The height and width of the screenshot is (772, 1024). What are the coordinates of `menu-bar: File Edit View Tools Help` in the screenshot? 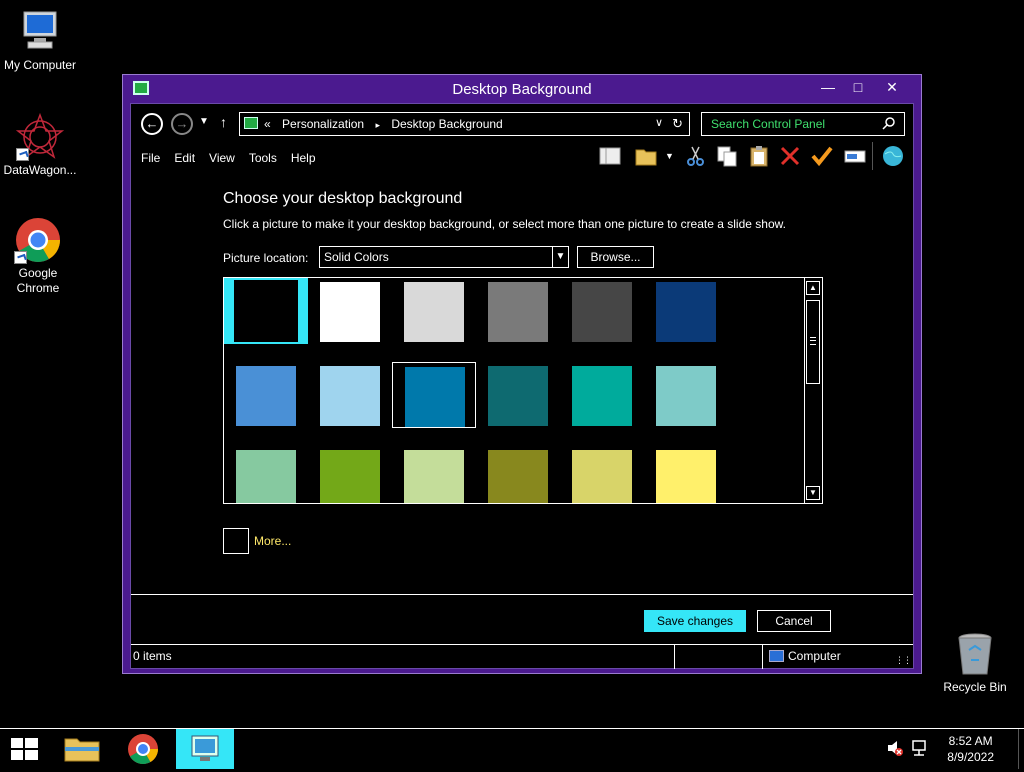 It's located at (228, 158).